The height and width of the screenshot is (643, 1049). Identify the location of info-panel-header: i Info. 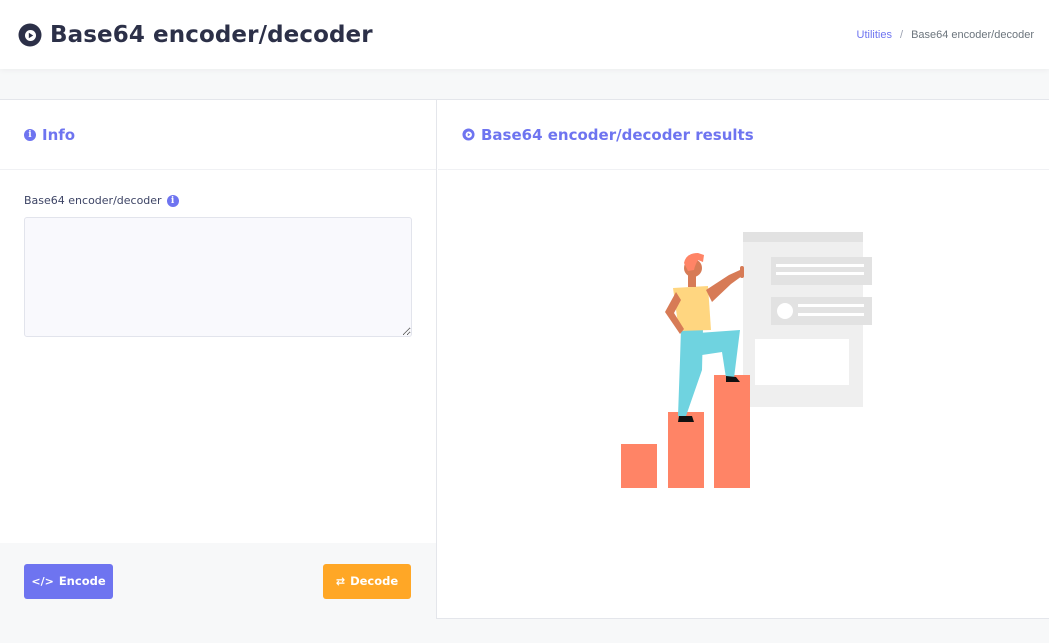
(218, 135).